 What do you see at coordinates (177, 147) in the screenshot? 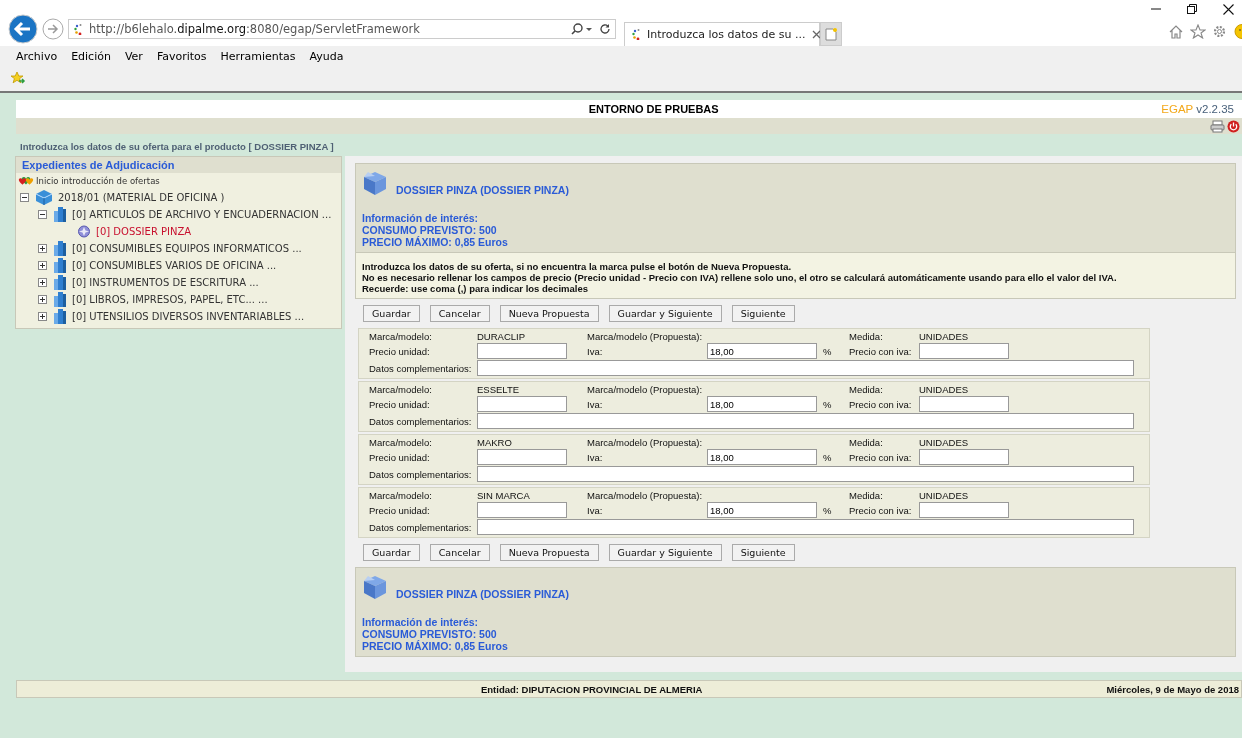
I see `page-title: Introduzca los datos de su oferta para el producto [ DOSSIER PINZA ]` at bounding box center [177, 147].